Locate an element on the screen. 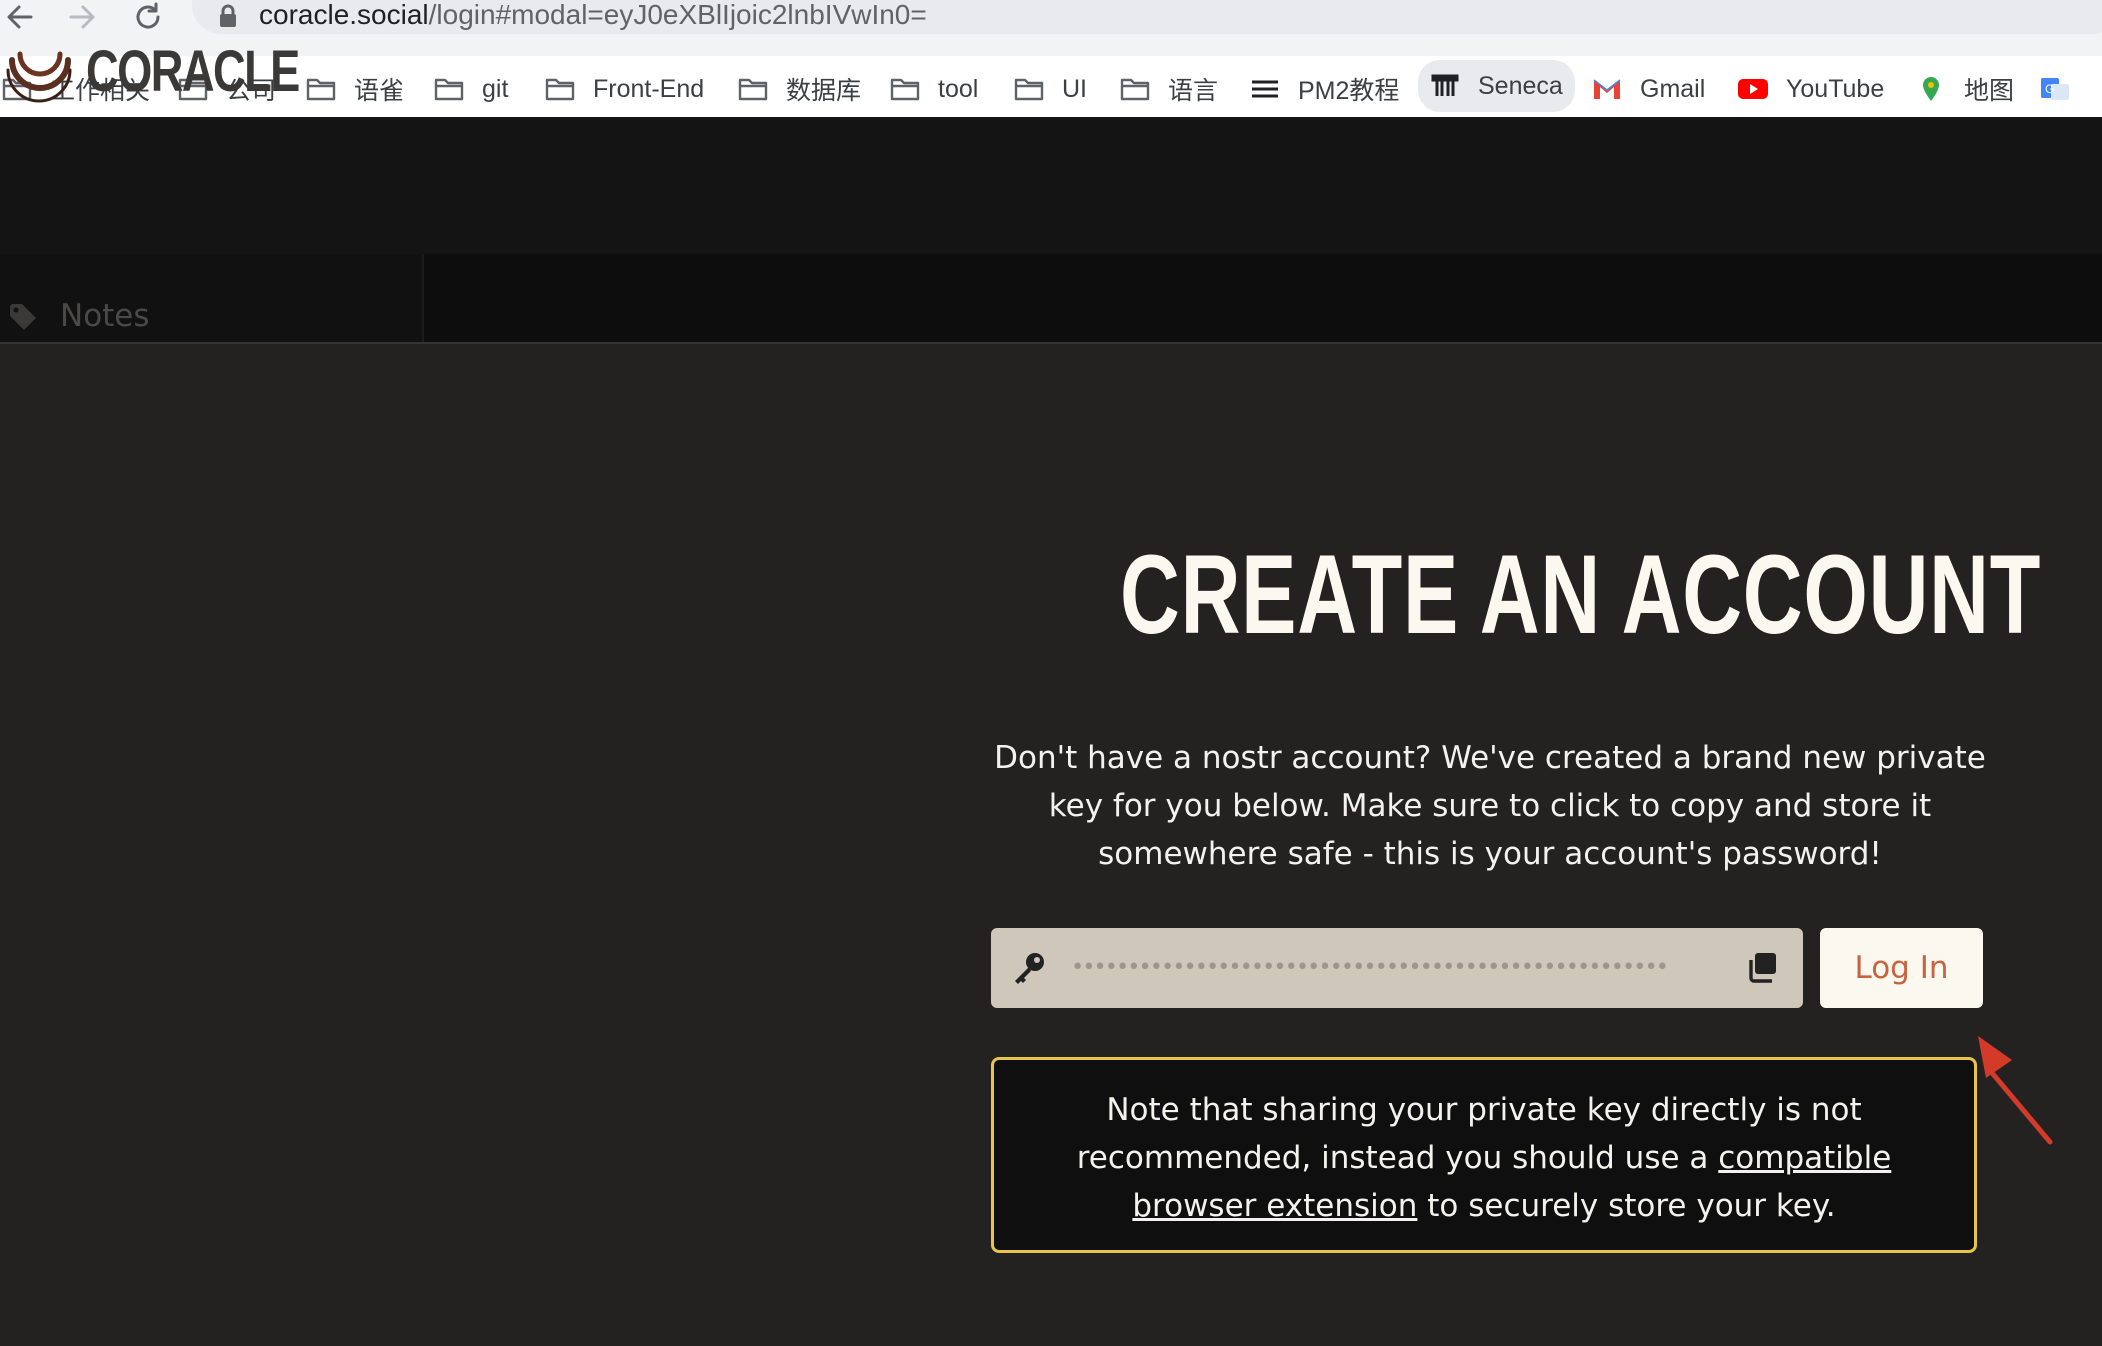 This screenshot has width=2102, height=1346. secondary-bar is located at coordinates (1263, 298).